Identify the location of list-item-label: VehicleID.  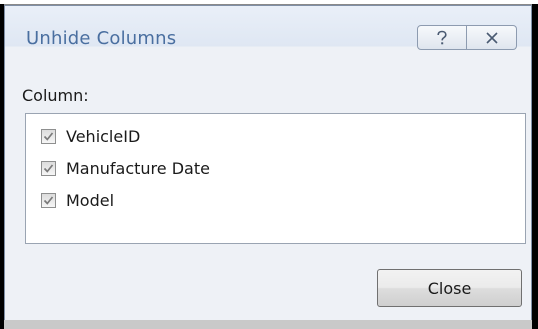
(103, 136).